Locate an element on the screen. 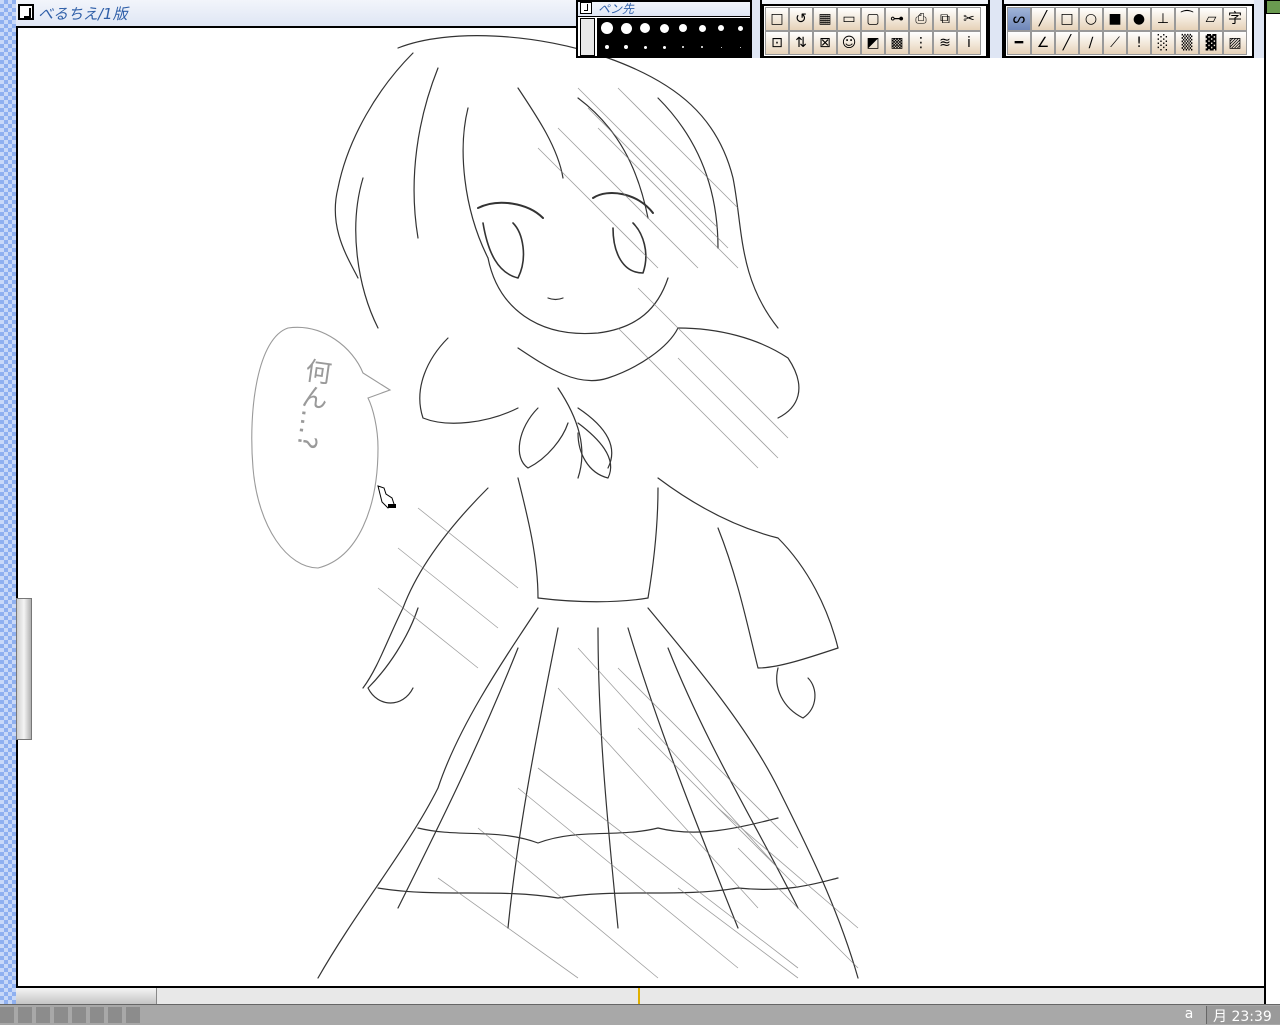 The width and height of the screenshot is (1280, 1026). tool-button: ▩ is located at coordinates (897, 43).